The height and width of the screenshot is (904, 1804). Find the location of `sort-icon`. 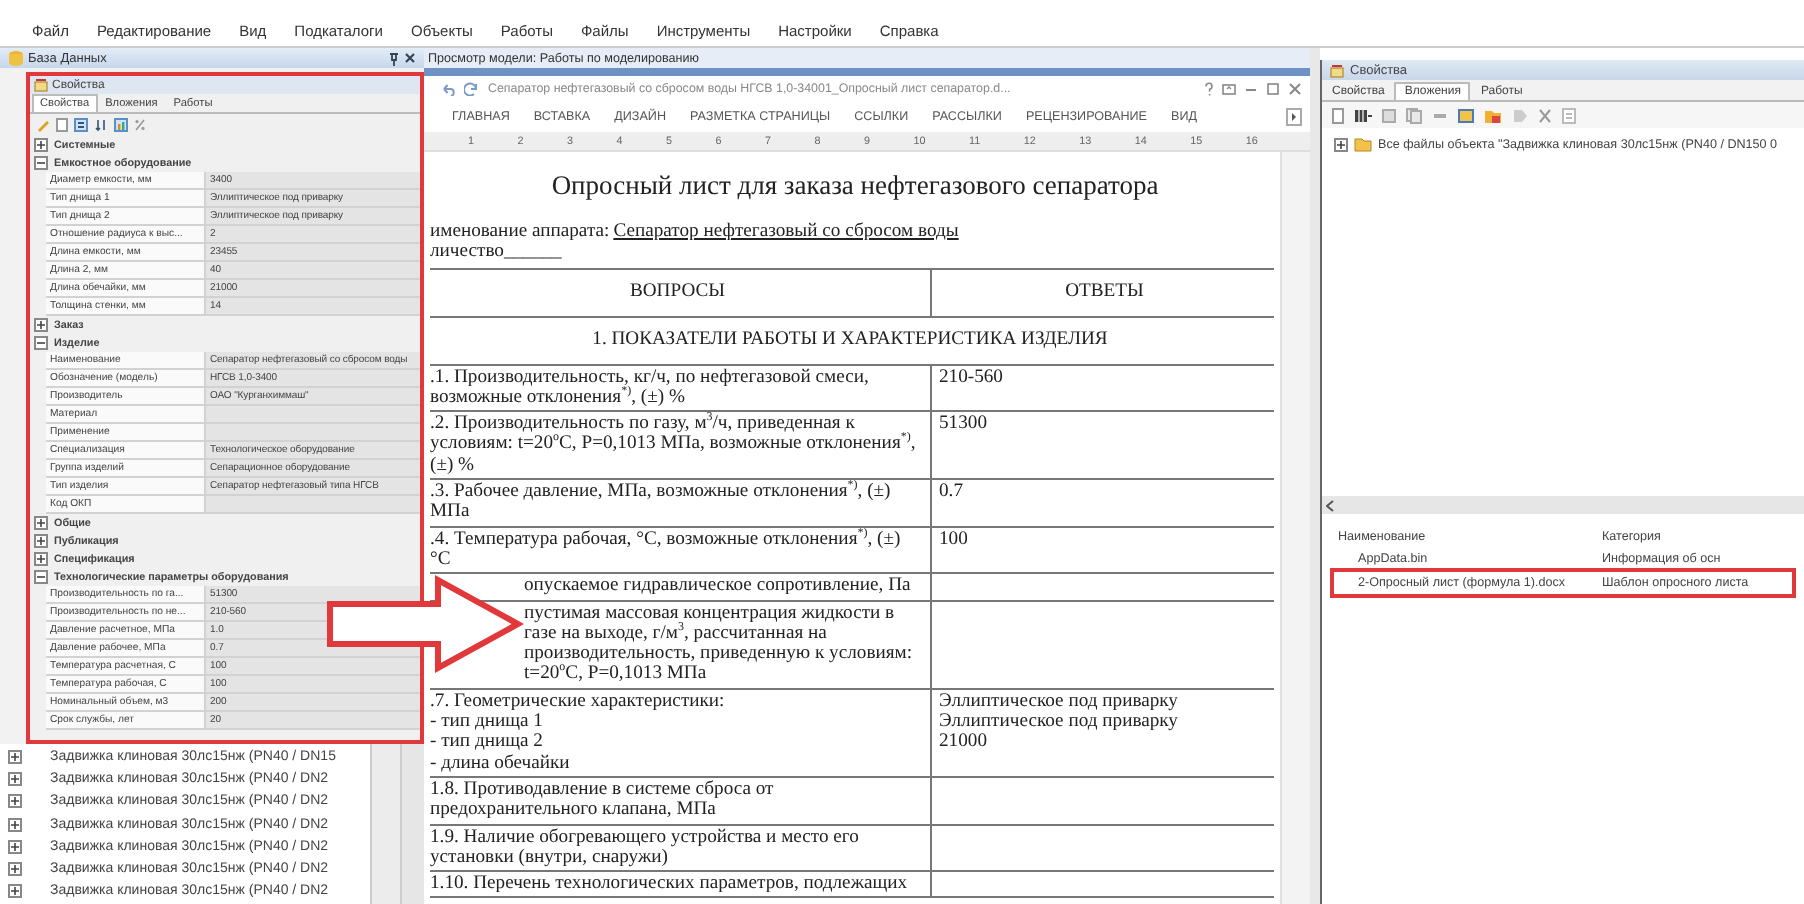

sort-icon is located at coordinates (101, 125).